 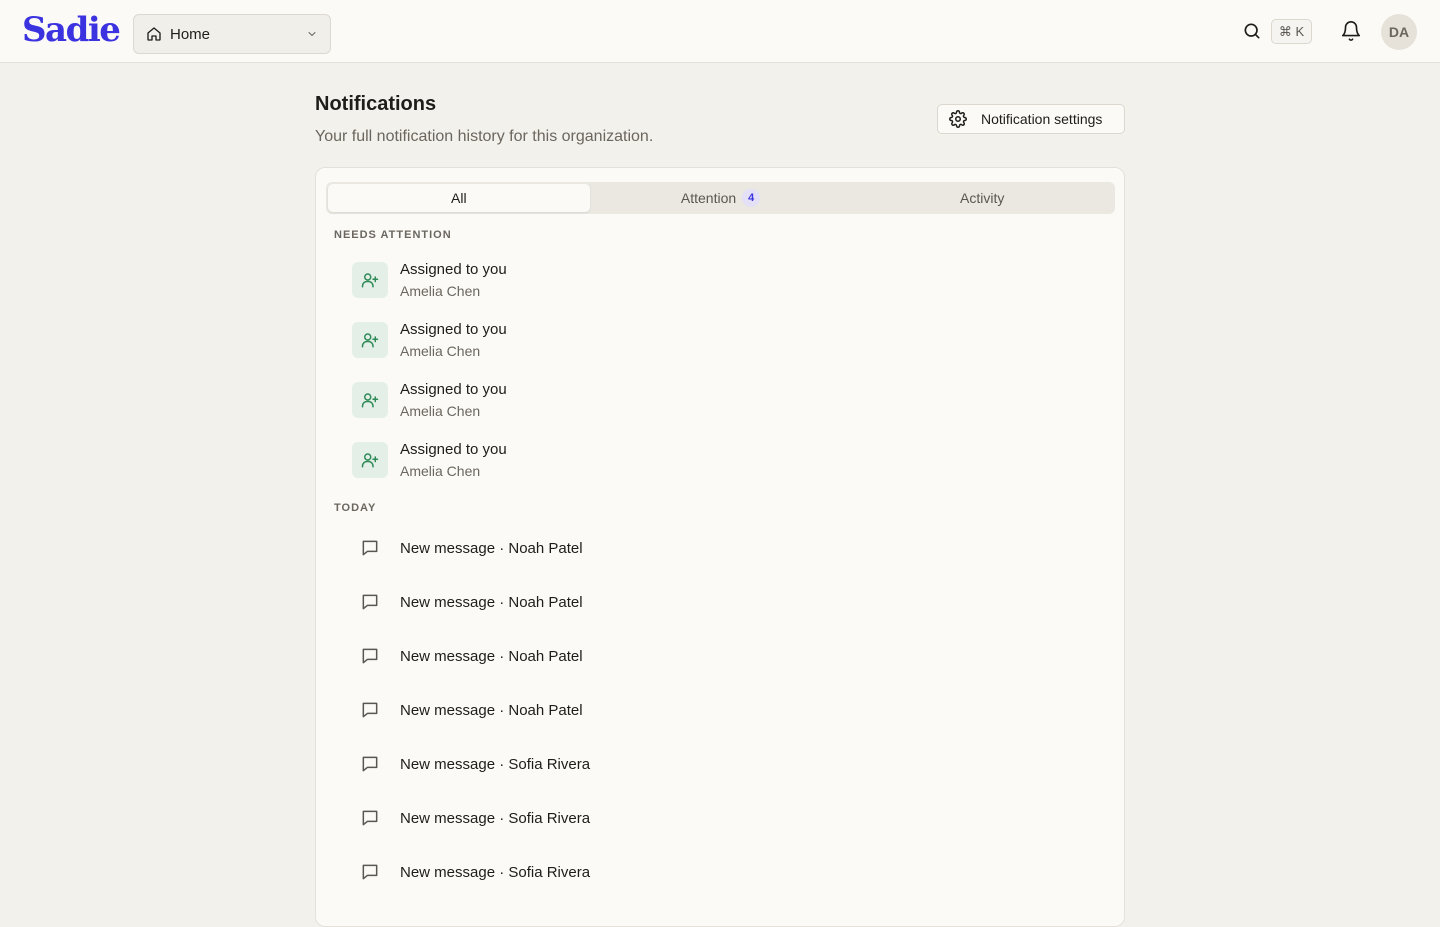 I want to click on gear-icon, so click(x=958, y=119).